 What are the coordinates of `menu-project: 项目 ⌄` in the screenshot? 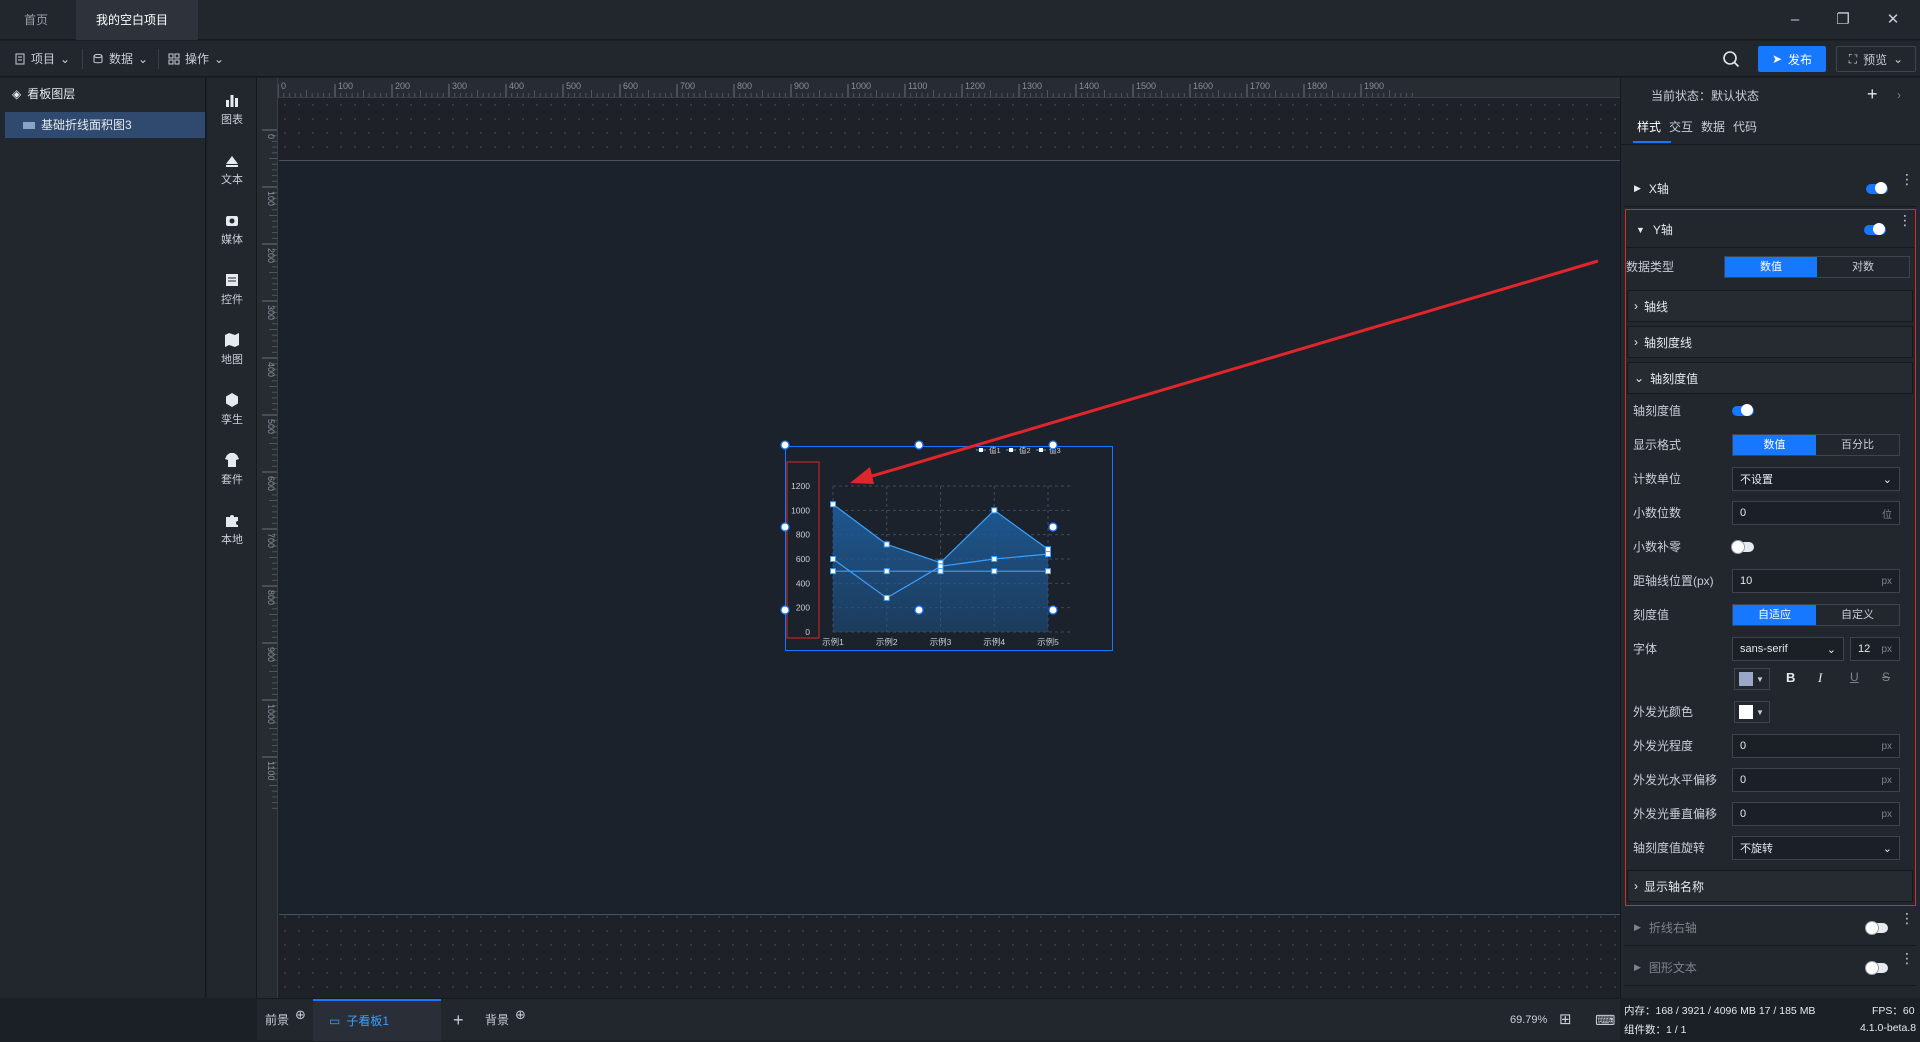 It's located at (42, 59).